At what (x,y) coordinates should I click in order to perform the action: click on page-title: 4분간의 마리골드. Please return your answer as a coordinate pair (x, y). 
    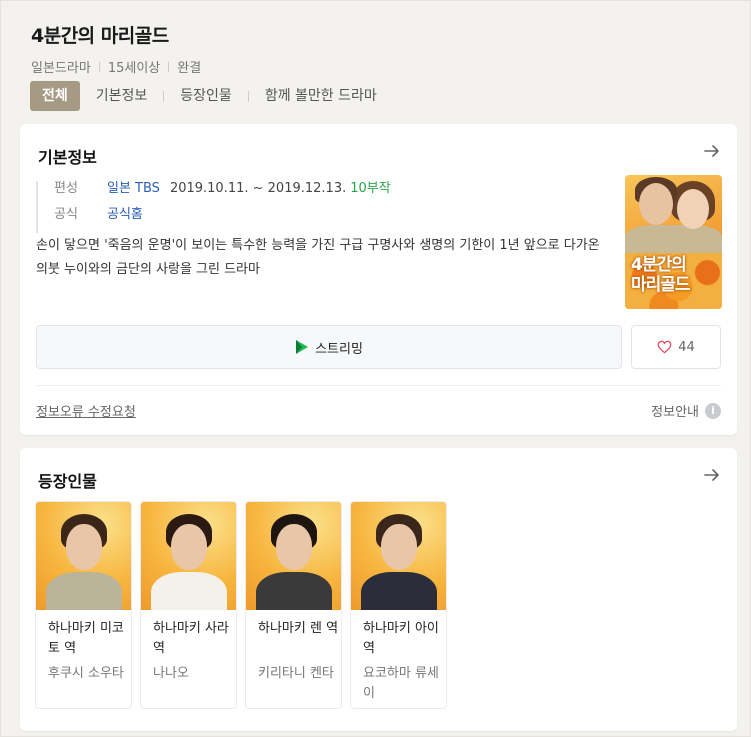
    Looking at the image, I should click on (100, 36).